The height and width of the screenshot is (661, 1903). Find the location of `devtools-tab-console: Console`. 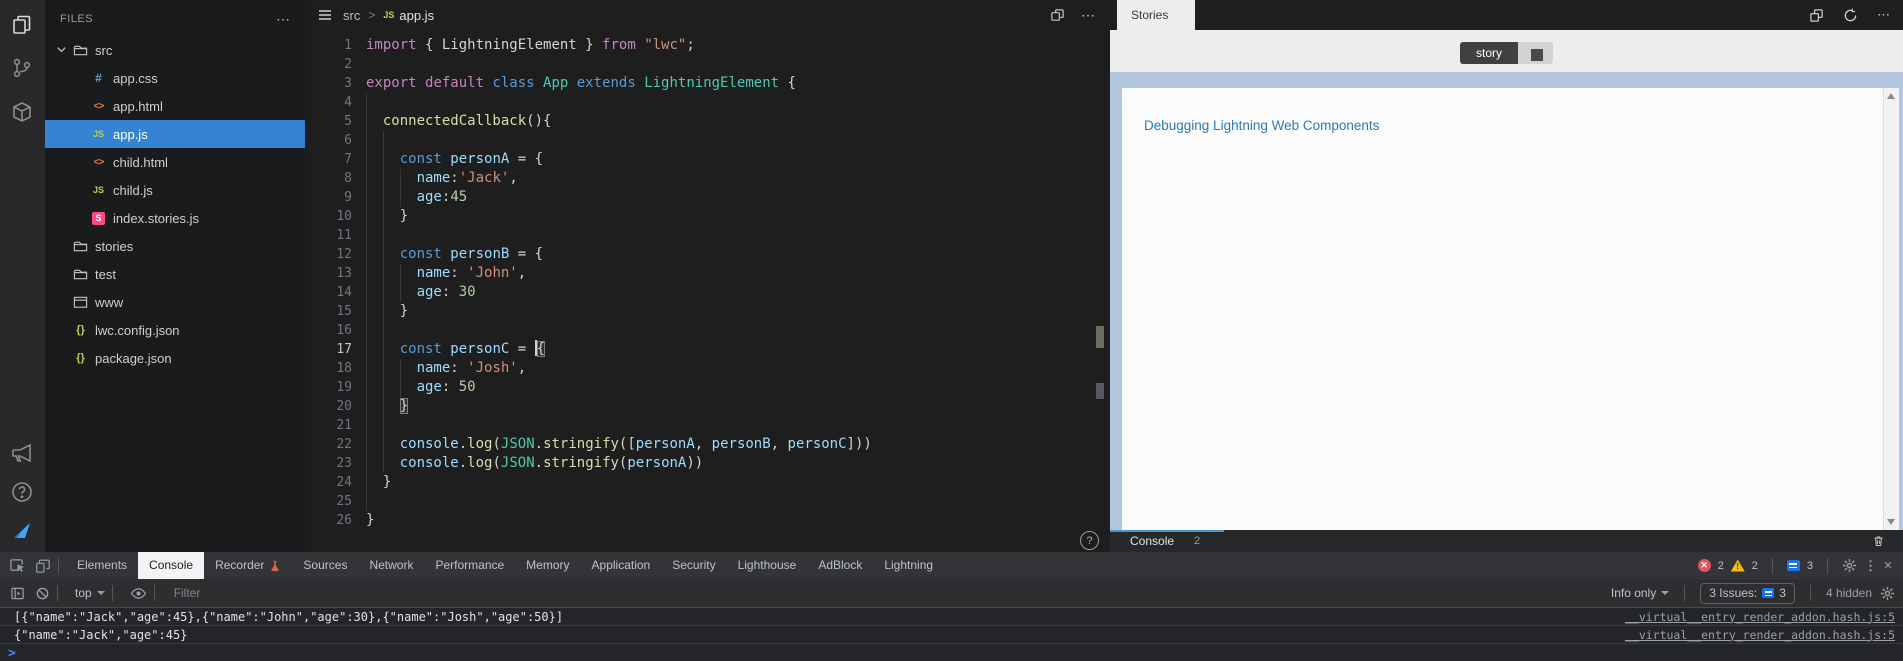

devtools-tab-console: Console is located at coordinates (171, 565).